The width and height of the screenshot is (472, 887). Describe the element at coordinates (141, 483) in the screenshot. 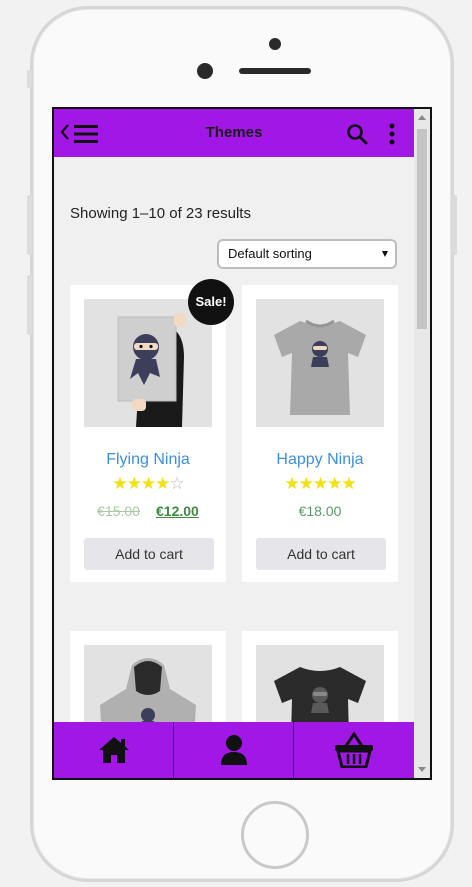

I see `star-icon: ★★★★` at that location.